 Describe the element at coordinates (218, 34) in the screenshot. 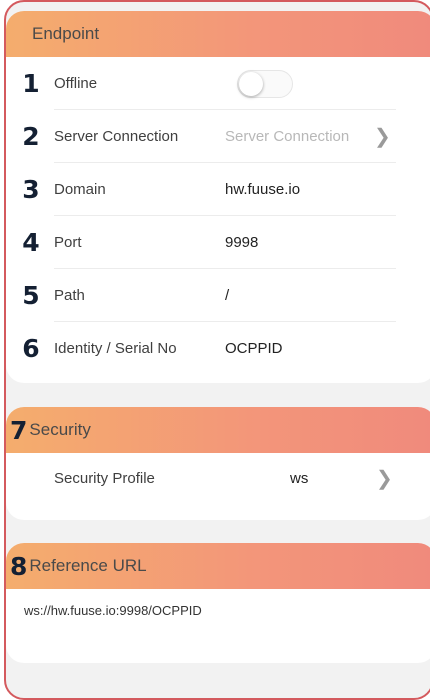

I see `endpoint-header: Endpoint` at that location.